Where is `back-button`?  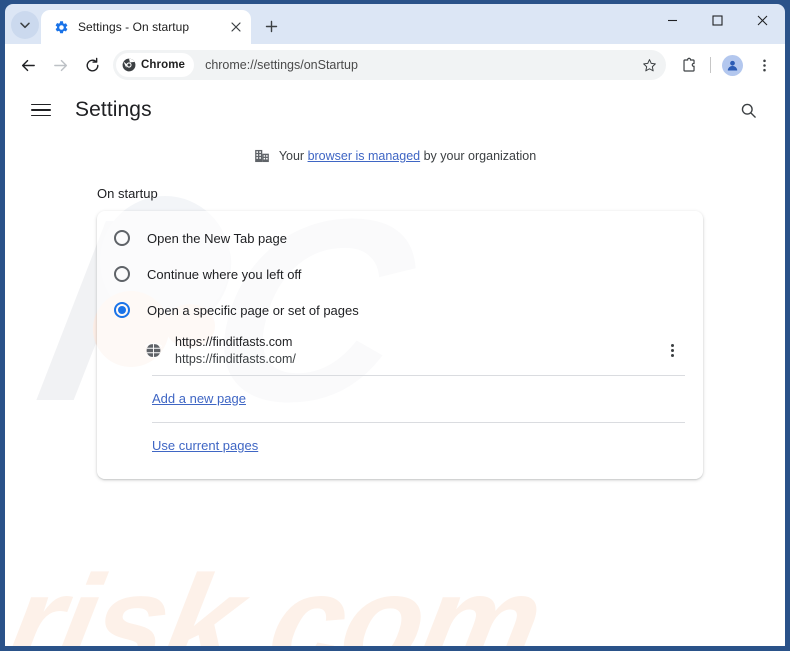 back-button is located at coordinates (28, 65).